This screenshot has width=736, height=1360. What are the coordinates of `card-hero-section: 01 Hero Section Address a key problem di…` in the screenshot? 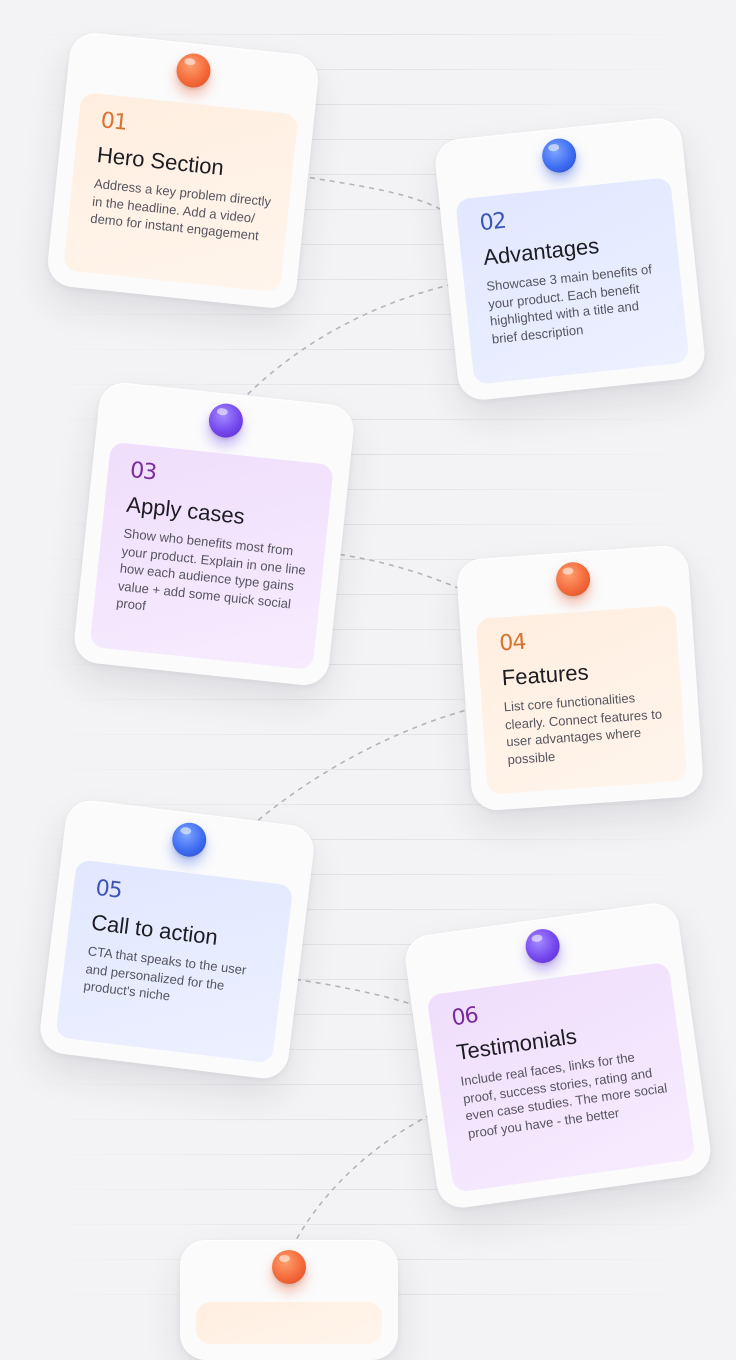 It's located at (183, 170).